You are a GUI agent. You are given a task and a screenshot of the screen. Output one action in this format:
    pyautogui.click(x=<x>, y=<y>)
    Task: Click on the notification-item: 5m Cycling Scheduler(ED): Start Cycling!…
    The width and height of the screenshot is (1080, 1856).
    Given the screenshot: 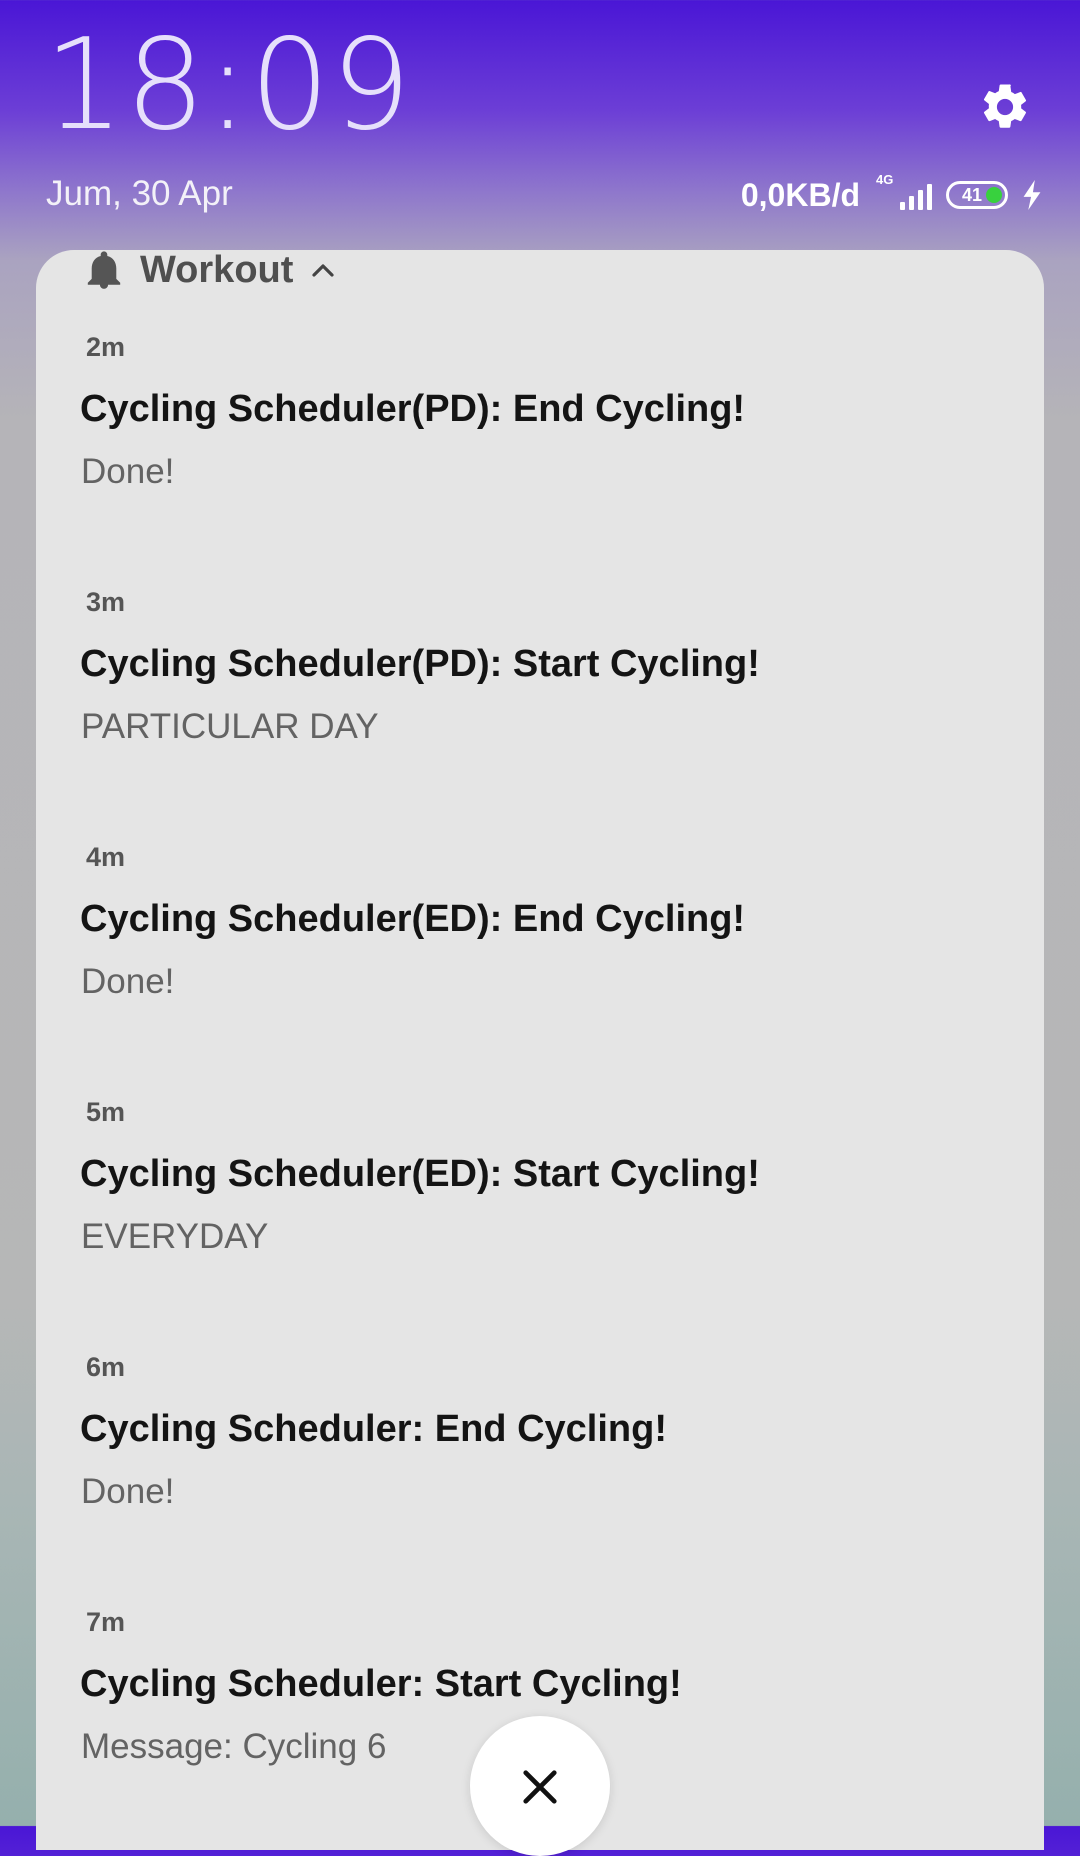 What is the action you would take?
    pyautogui.click(x=540, y=1224)
    